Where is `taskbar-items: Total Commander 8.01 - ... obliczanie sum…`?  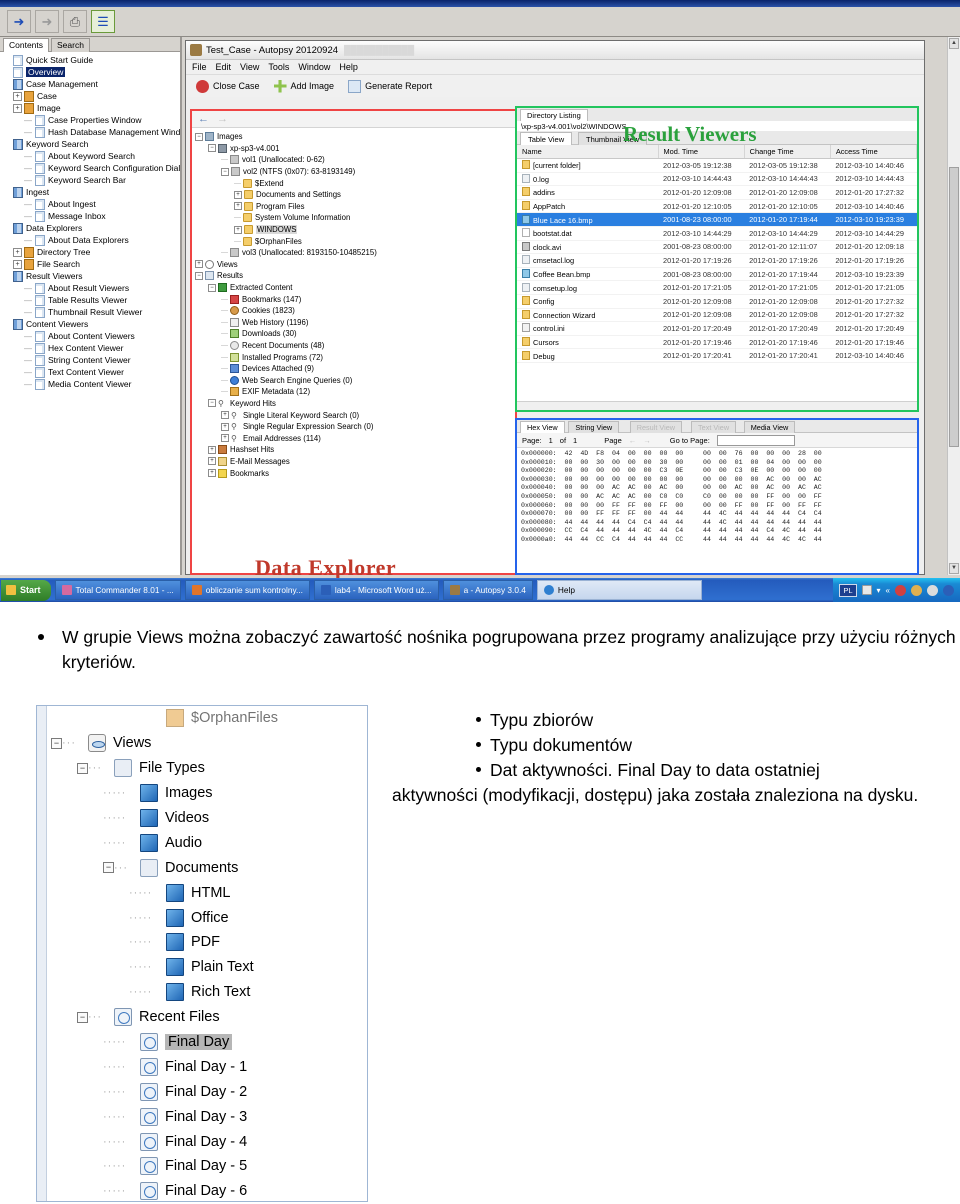
taskbar-items: Total Commander 8.01 - ... obliczanie sum… is located at coordinates (292, 590).